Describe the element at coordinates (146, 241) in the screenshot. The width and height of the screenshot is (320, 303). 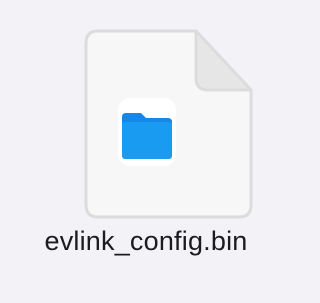
I see `file-name-label: evlink_config.bin` at that location.